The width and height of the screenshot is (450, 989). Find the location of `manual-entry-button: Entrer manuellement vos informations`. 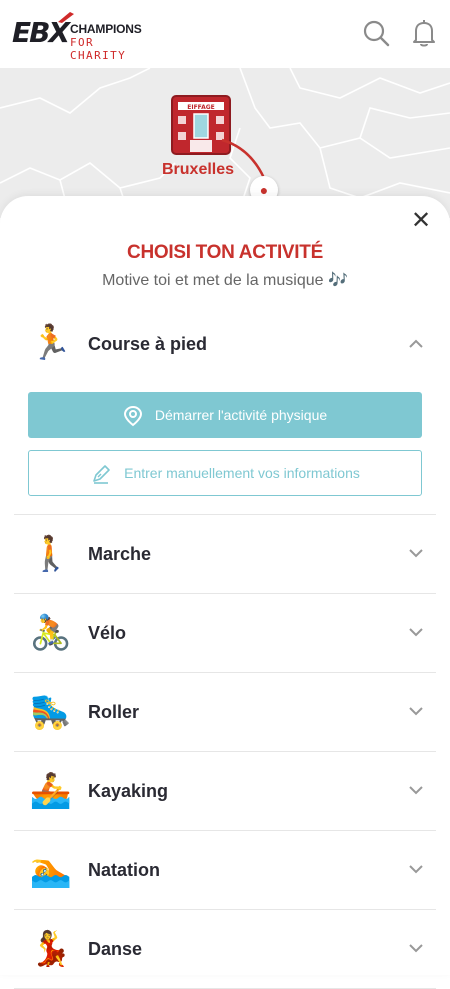

manual-entry-button: Entrer manuellement vos informations is located at coordinates (225, 473).